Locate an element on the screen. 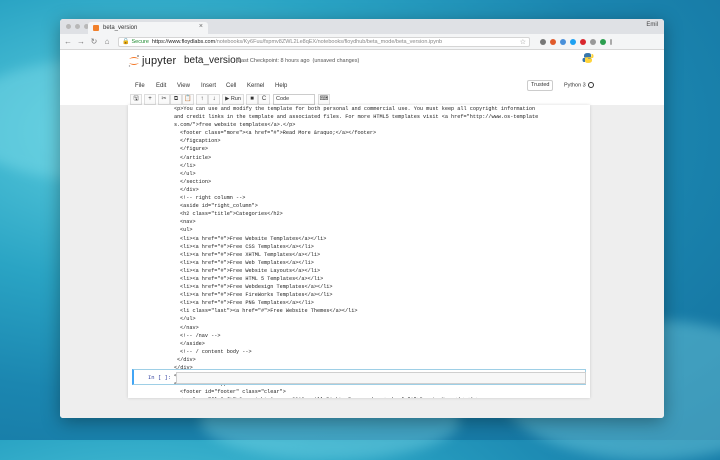  code-line: <footer id="footer" class="clear"> is located at coordinates (233, 392).